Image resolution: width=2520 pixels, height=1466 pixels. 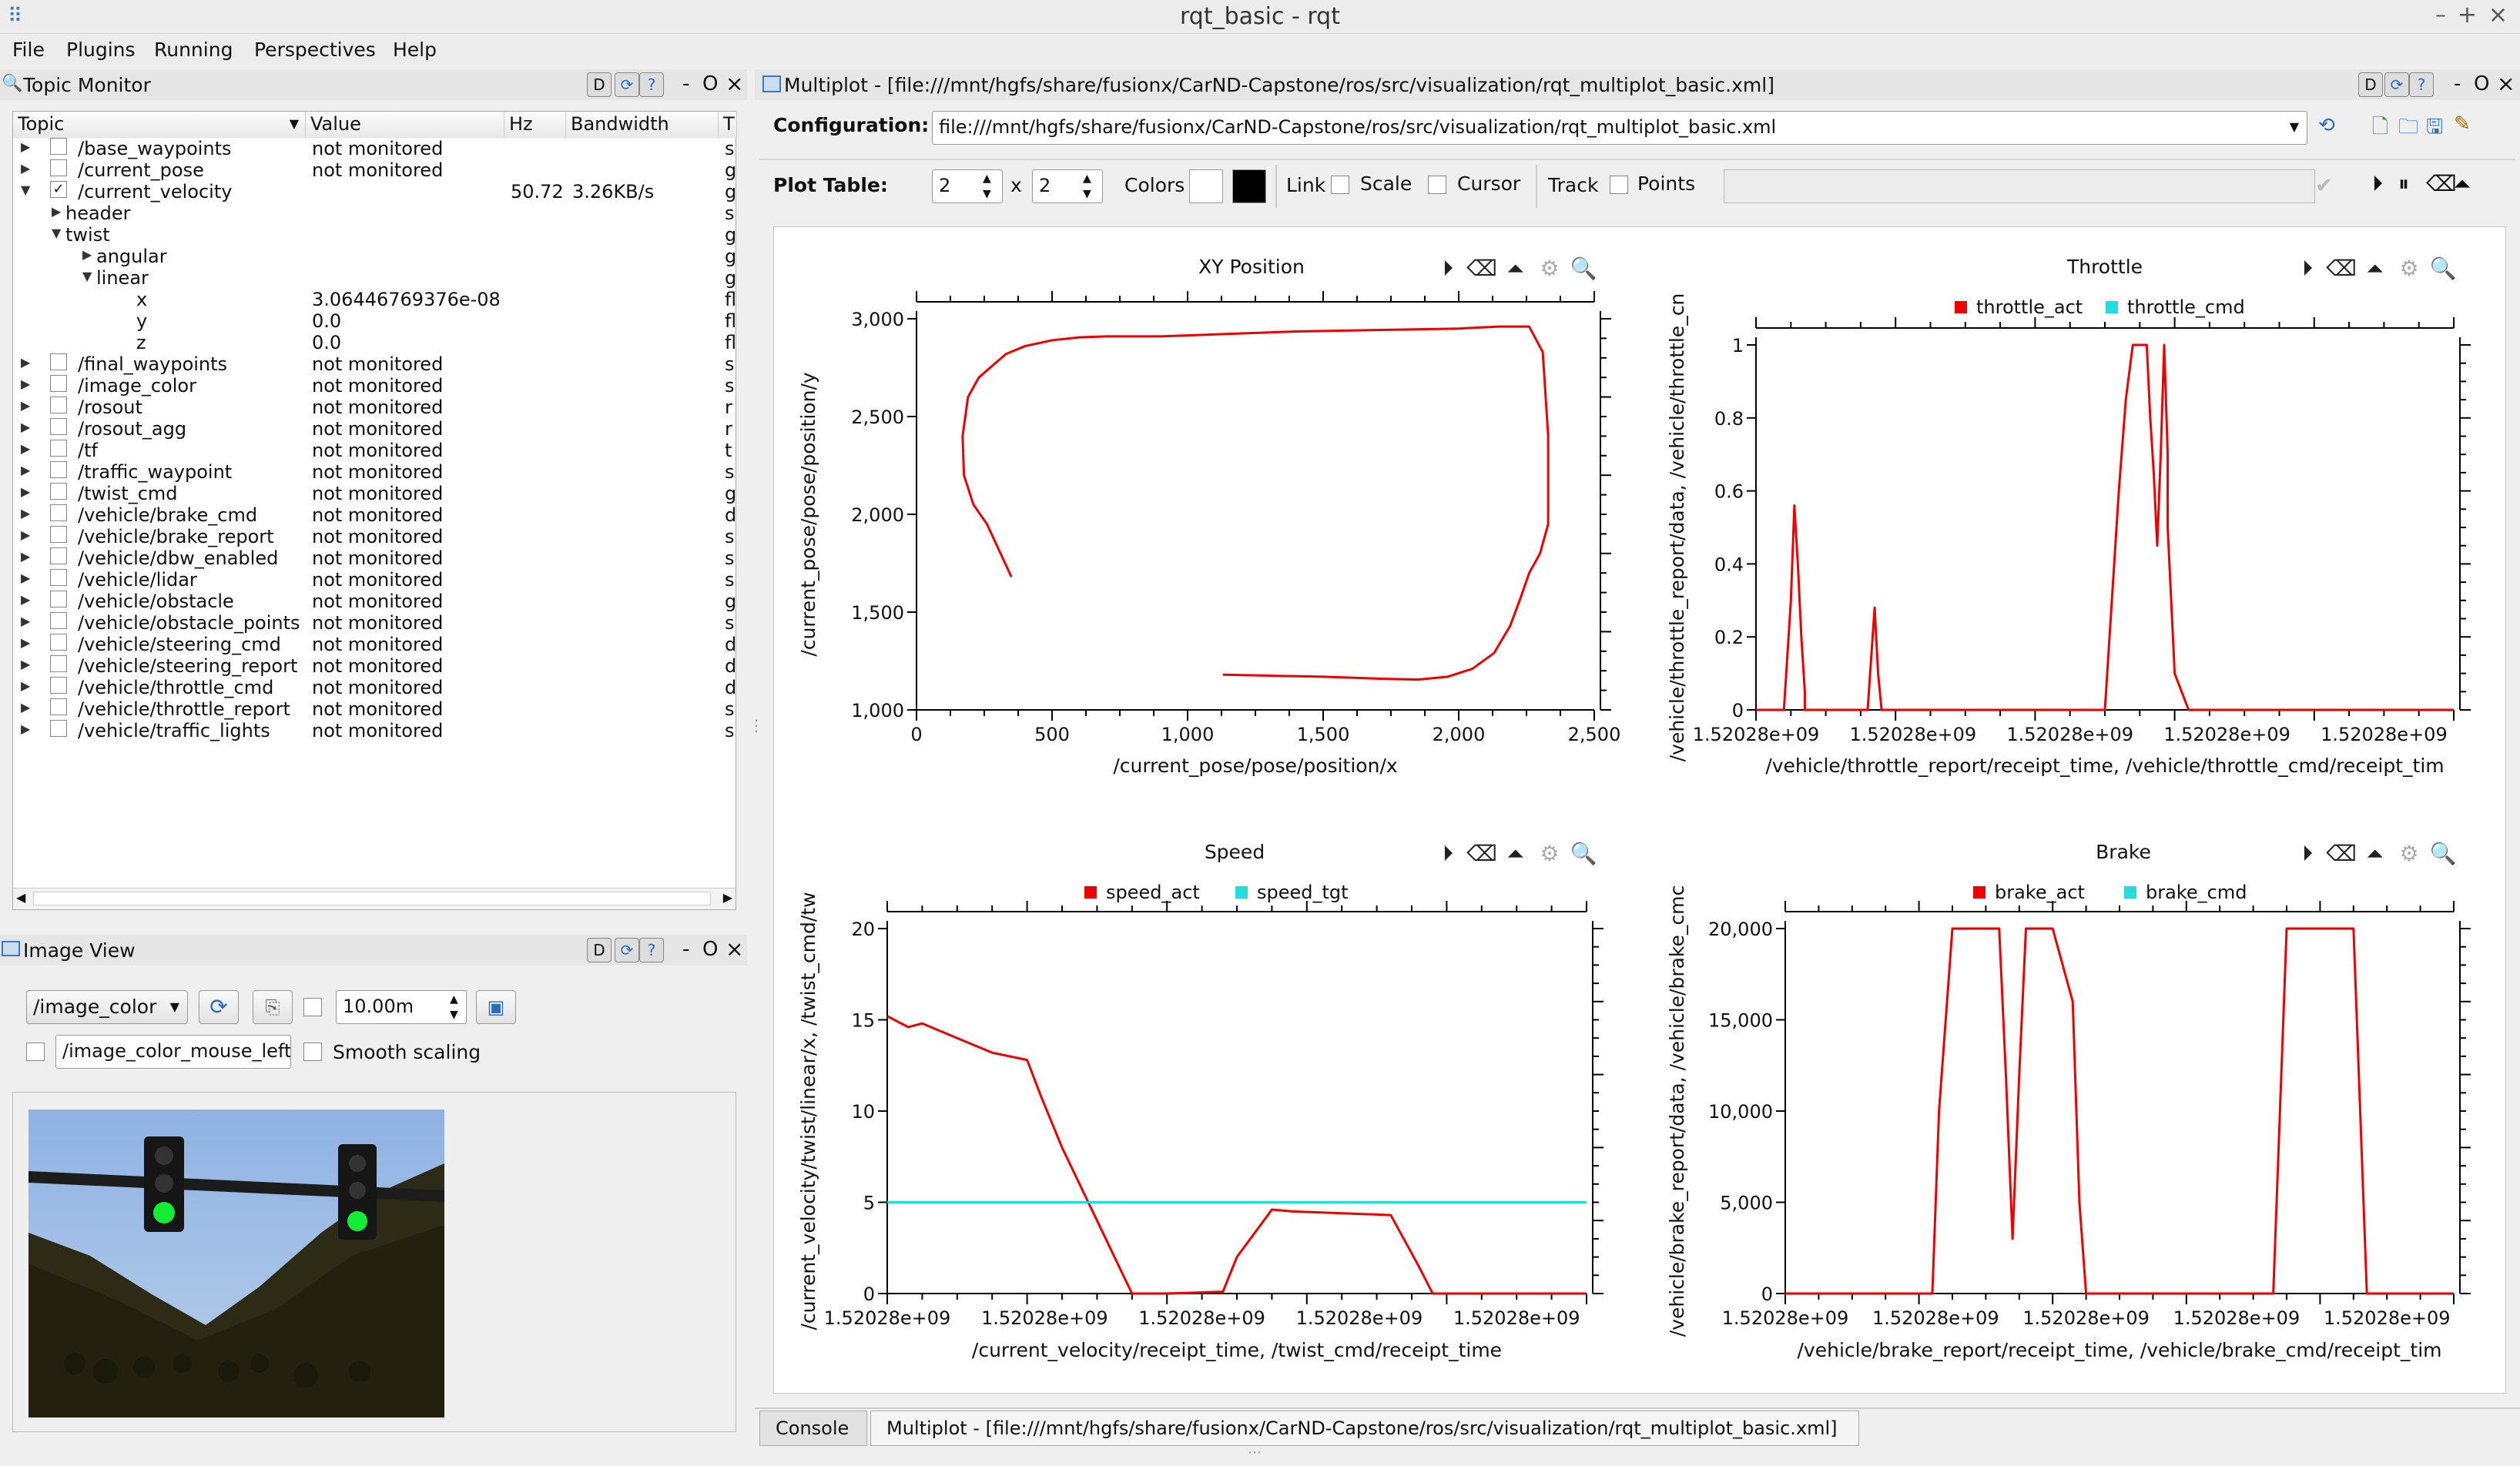 What do you see at coordinates (2029, 307) in the screenshot?
I see `legend-label: throttle_act` at bounding box center [2029, 307].